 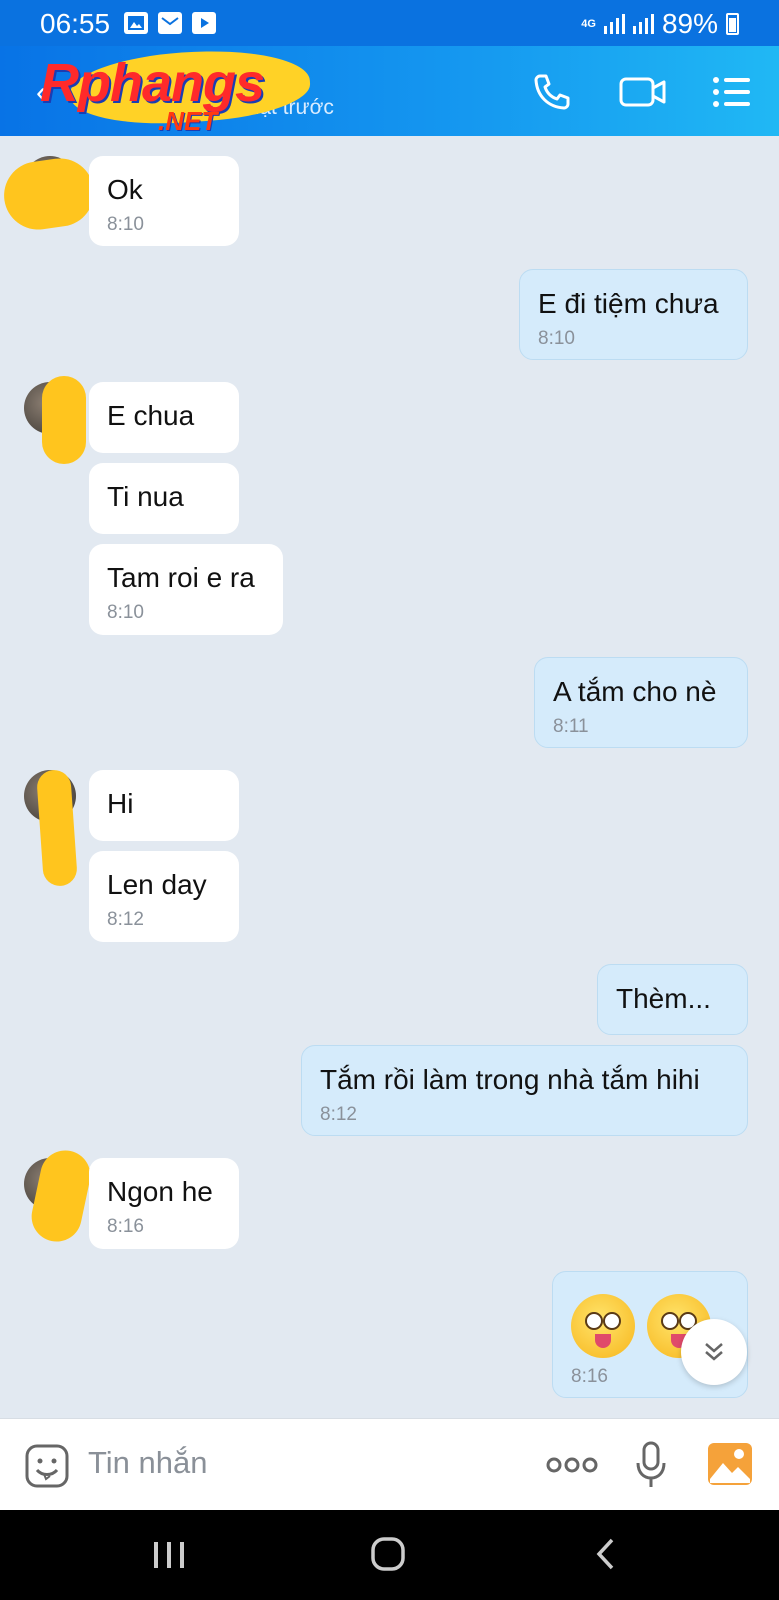 I want to click on message-bubble: Tam roi e ra 8:10, so click(x=186, y=589).